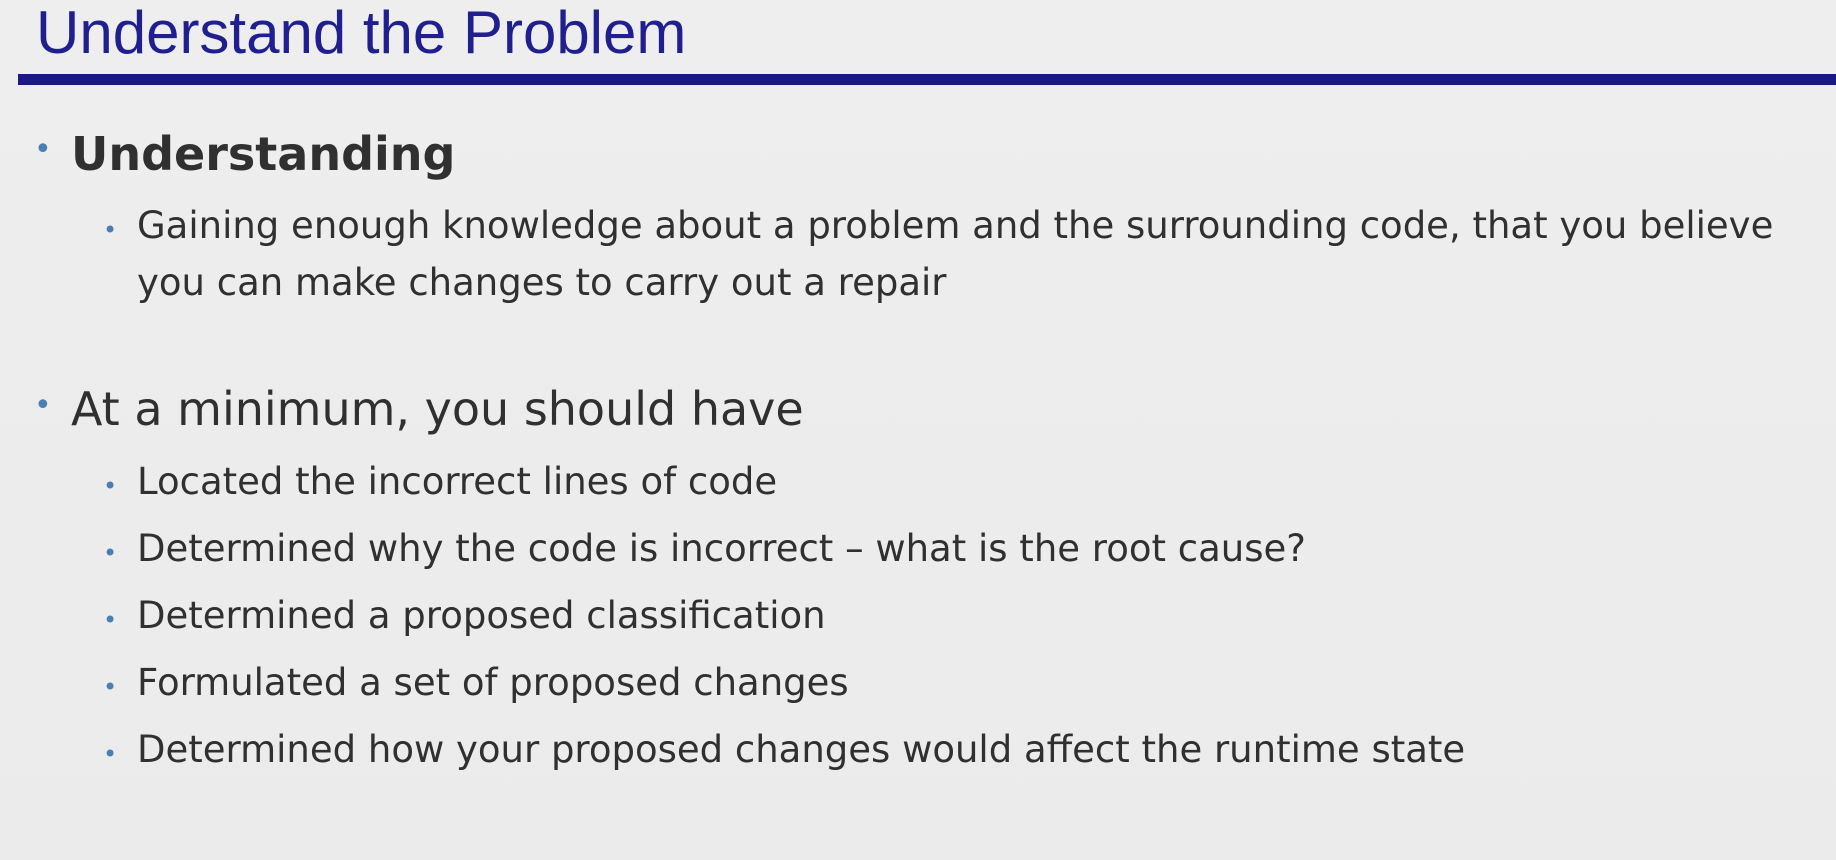 The image size is (1836, 860). I want to click on bullet-at-a-minimum: At a minimum, you should have, so click(437, 409).